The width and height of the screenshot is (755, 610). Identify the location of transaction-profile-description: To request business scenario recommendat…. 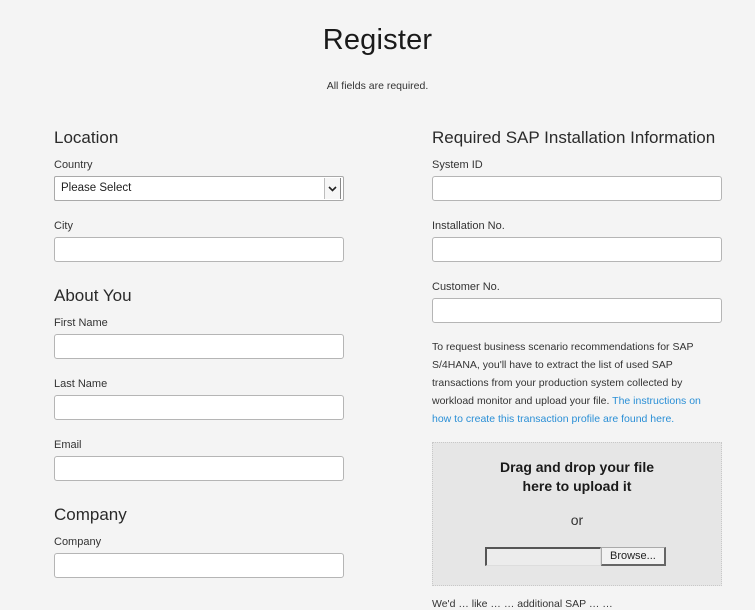
(577, 383).